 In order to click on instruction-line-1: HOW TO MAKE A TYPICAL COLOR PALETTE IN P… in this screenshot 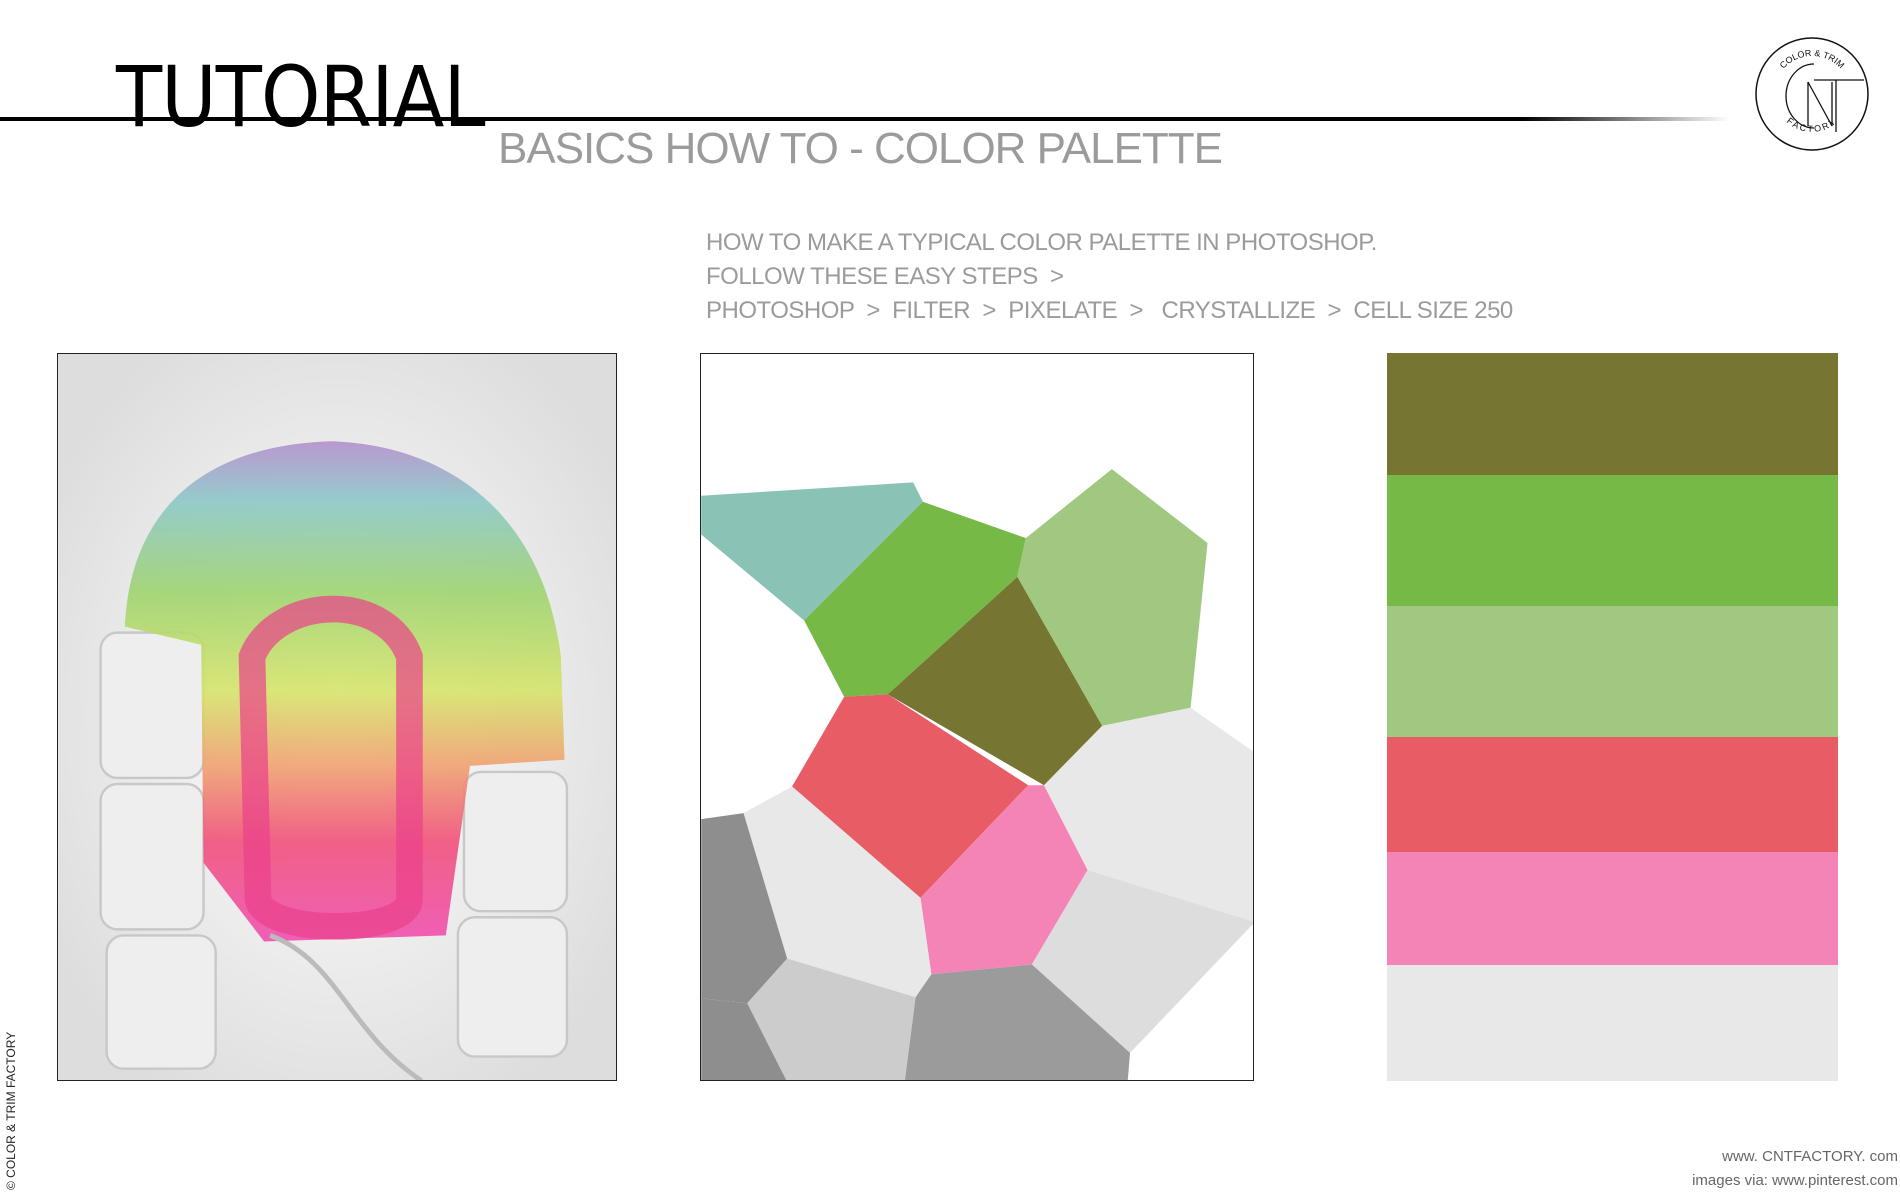, I will do `click(1041, 242)`.